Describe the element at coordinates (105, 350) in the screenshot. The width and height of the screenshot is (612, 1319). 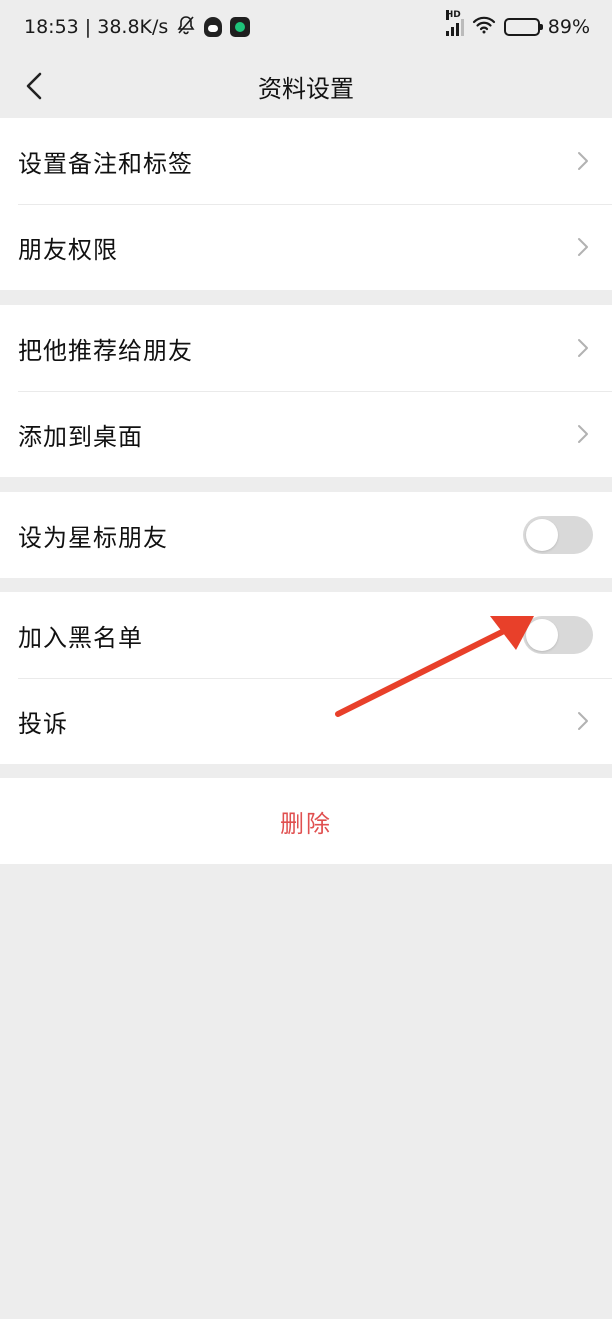
I see `row-label: 把他推荐给朋友` at that location.